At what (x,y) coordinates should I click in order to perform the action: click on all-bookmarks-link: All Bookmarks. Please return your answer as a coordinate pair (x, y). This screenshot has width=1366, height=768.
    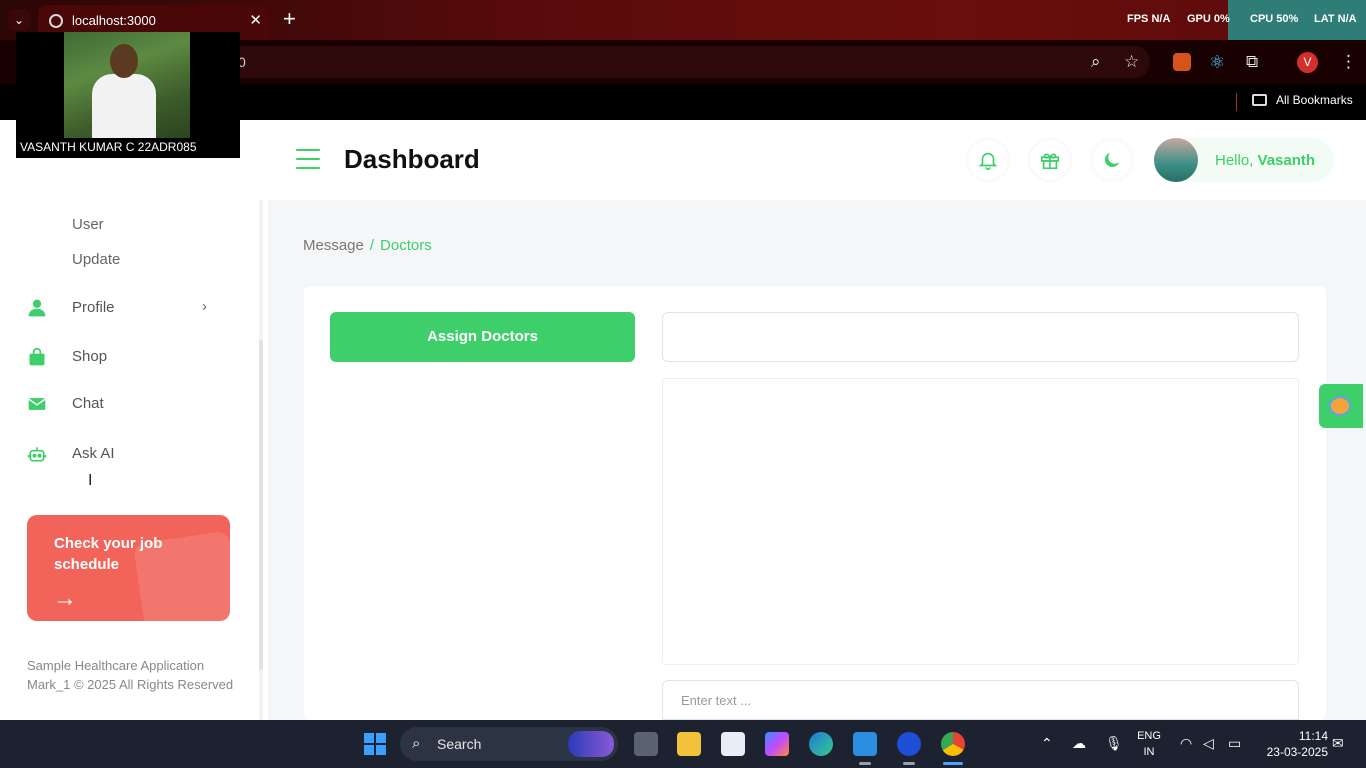
    Looking at the image, I should click on (1314, 100).